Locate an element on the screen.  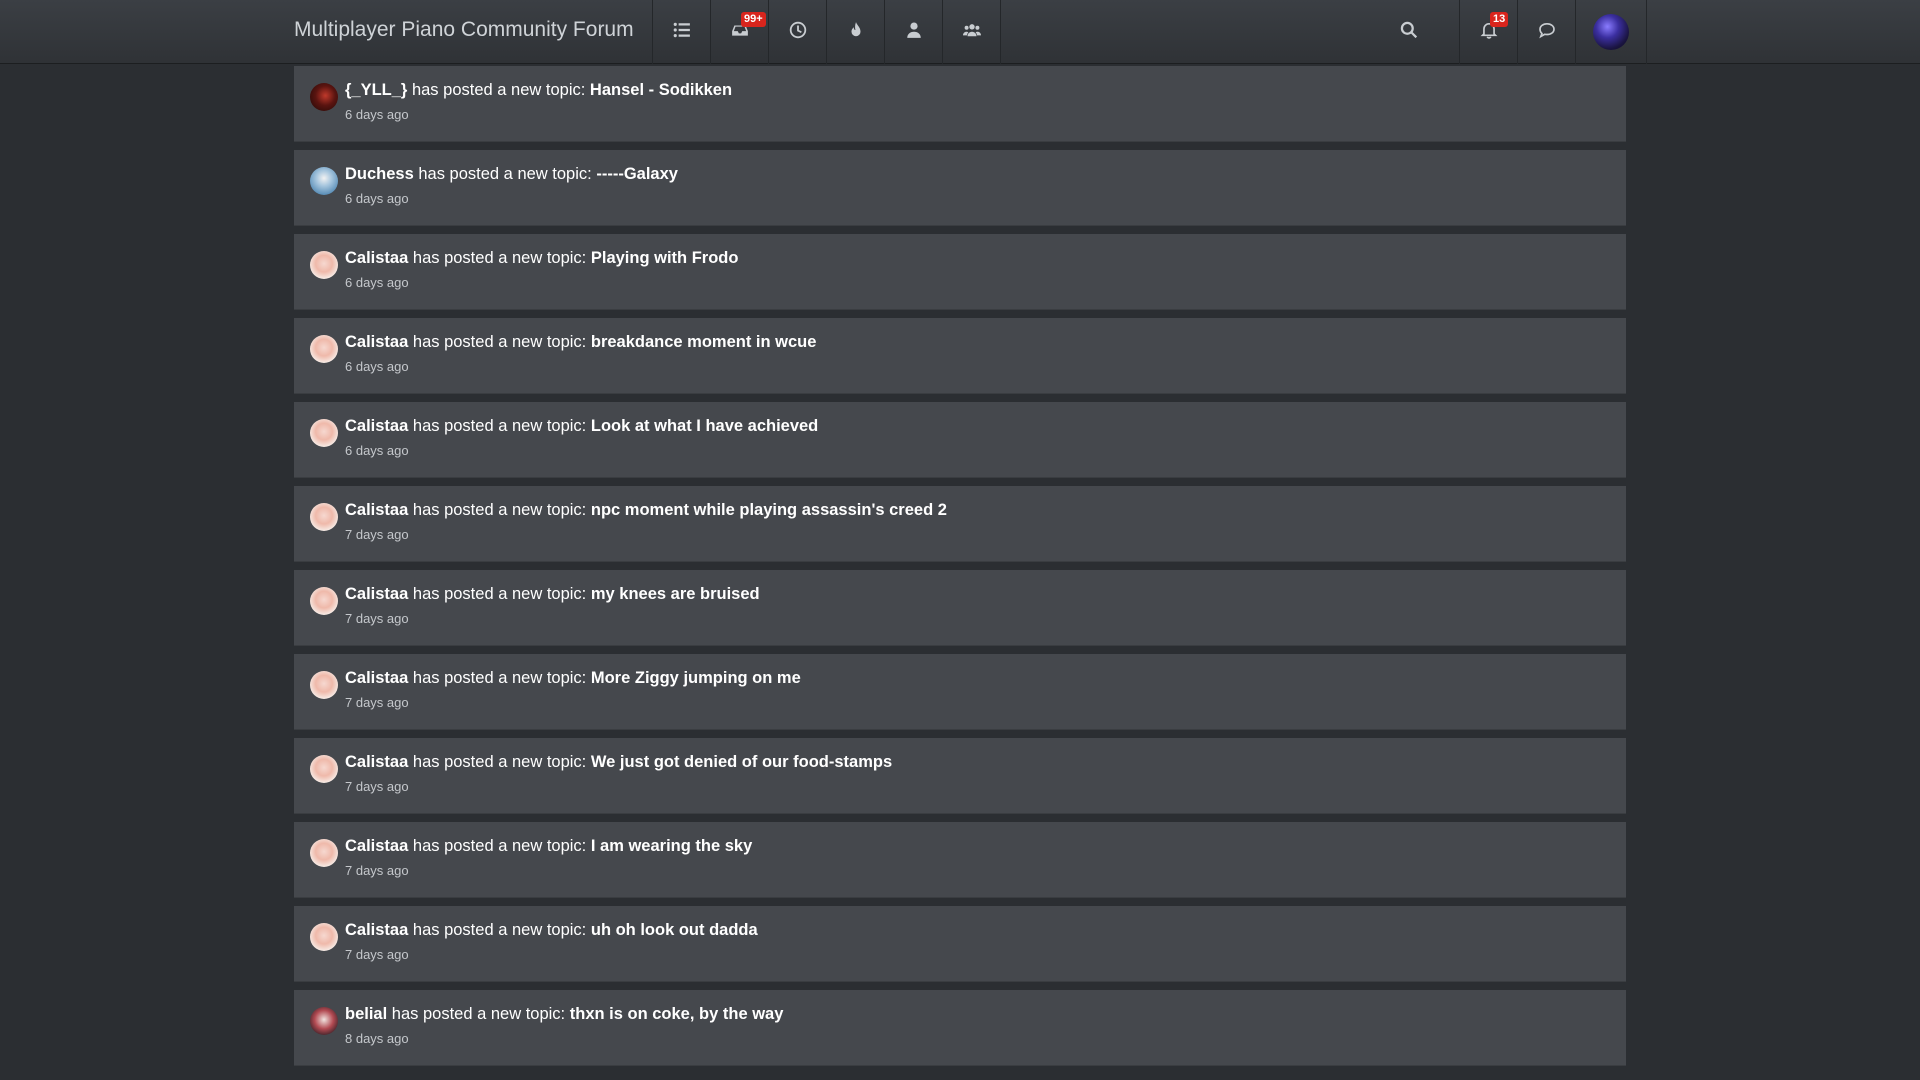
main-nav: 99+ is located at coordinates (826, 32).